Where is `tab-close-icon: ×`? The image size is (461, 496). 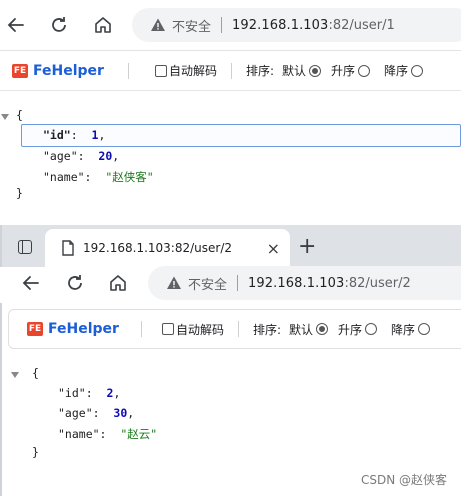
tab-close-icon: × is located at coordinates (273, 248).